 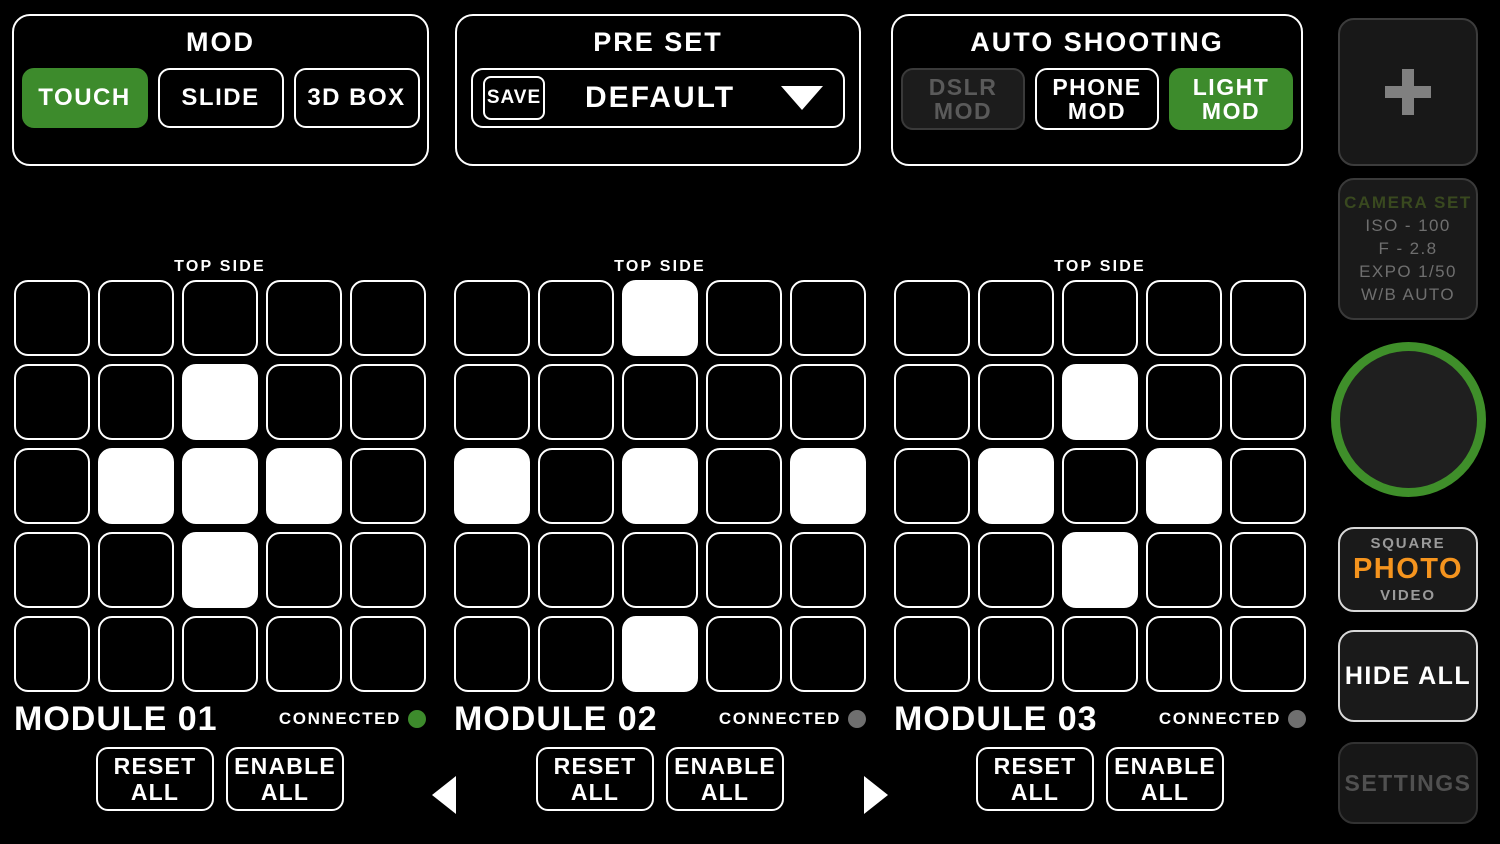 I want to click on auto-option-phone-mod: PHONE MOD, so click(x=1097, y=99).